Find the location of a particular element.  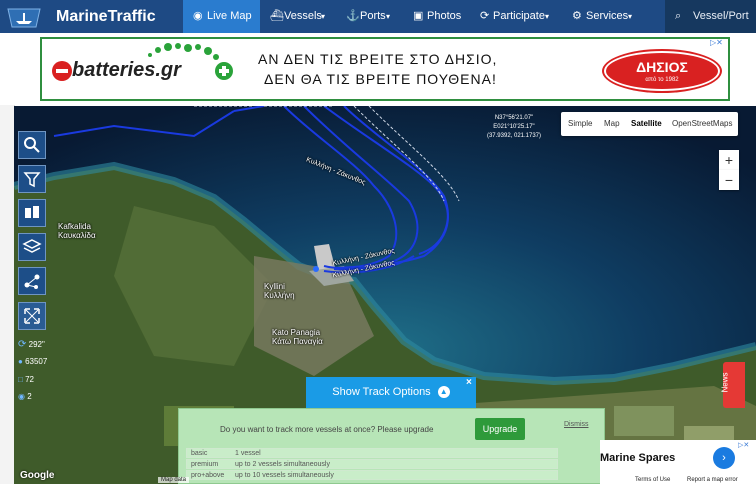

ad-line-2: ΔΕΝ ΘΑ ΤΙΣ ΒΡΕΙΤΕ ΠΟΥΘΕΝΑ! is located at coordinates (380, 79).